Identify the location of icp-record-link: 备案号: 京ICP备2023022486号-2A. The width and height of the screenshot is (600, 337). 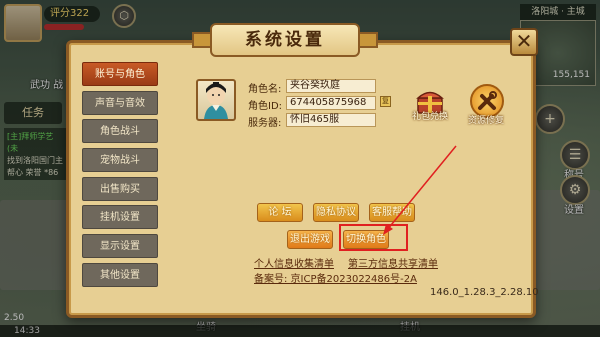
(335, 277).